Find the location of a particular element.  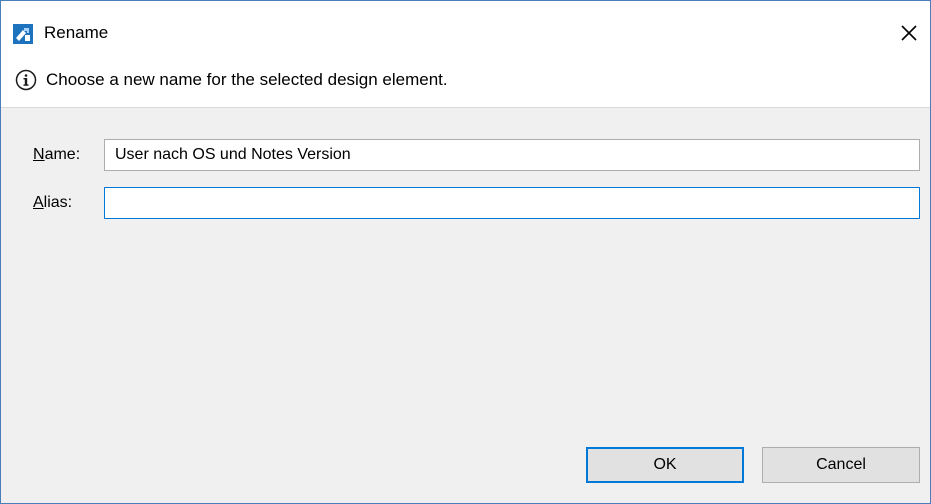

app-rename-icon is located at coordinates (23, 34).